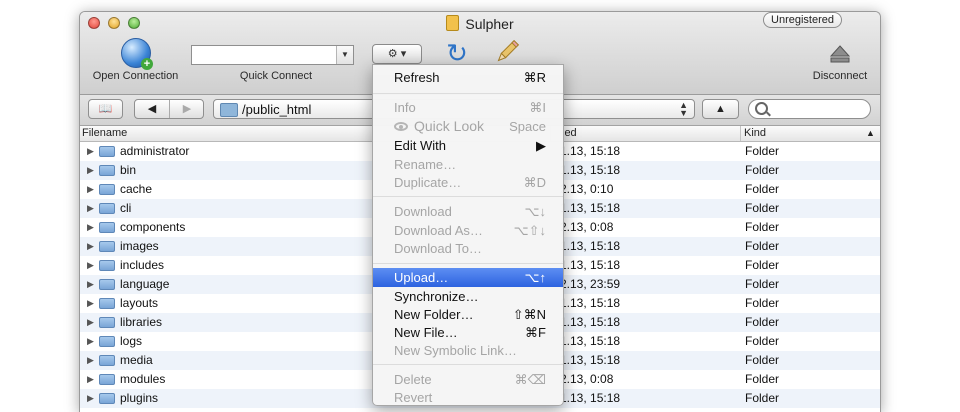 This screenshot has width=960, height=412. What do you see at coordinates (405, 107) in the screenshot?
I see `menu-item-text: Info` at bounding box center [405, 107].